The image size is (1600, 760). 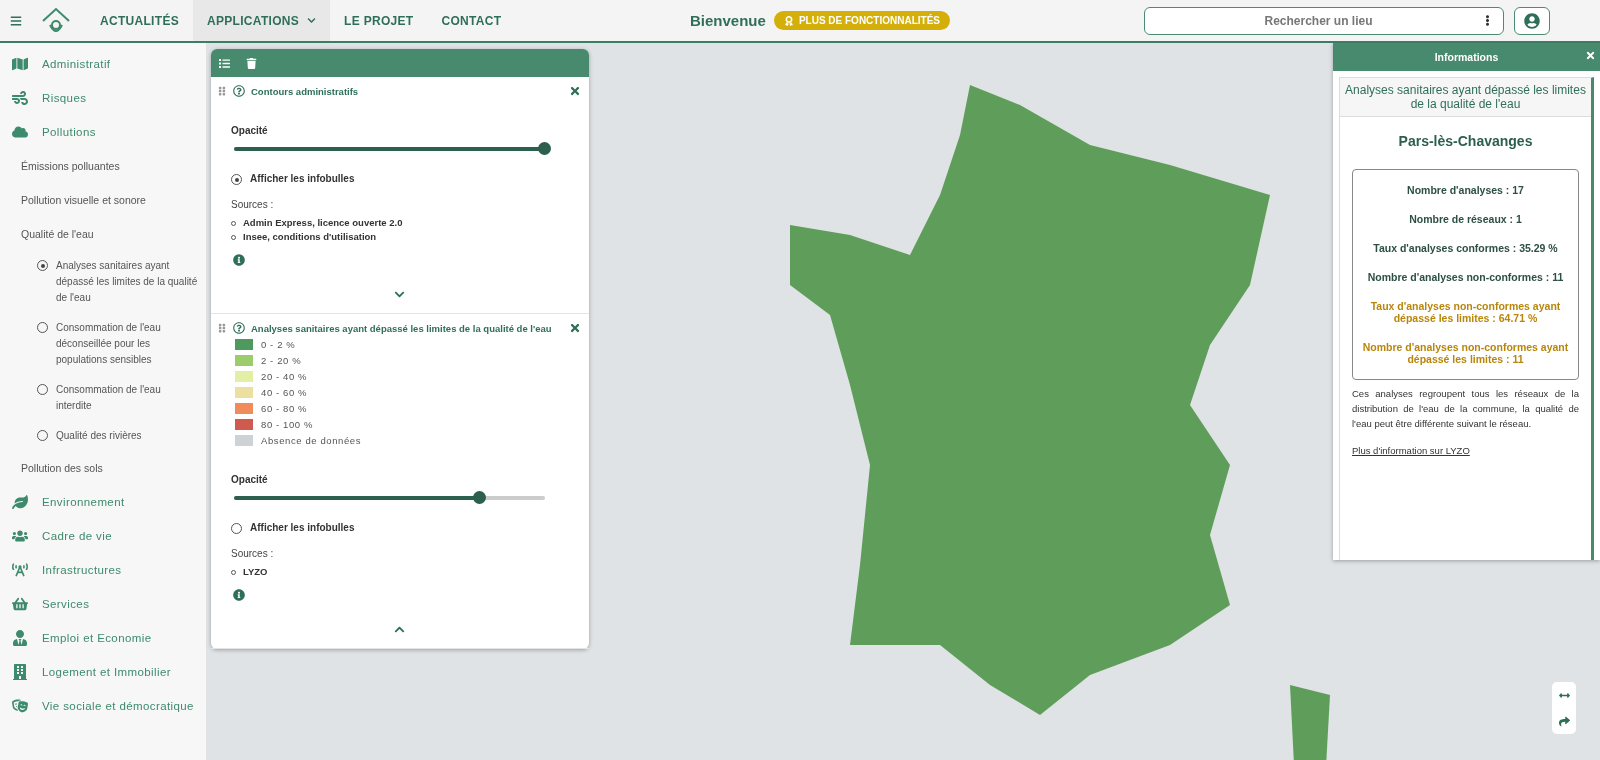 I want to click on legend-label: 60 - 80 %, so click(x=284, y=408).